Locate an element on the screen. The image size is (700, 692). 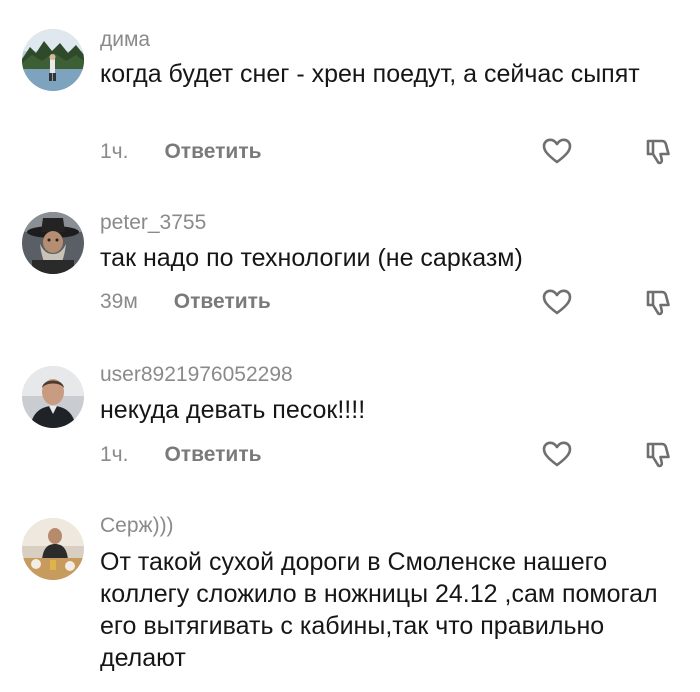
comment-timestamp: 39м is located at coordinates (119, 301).